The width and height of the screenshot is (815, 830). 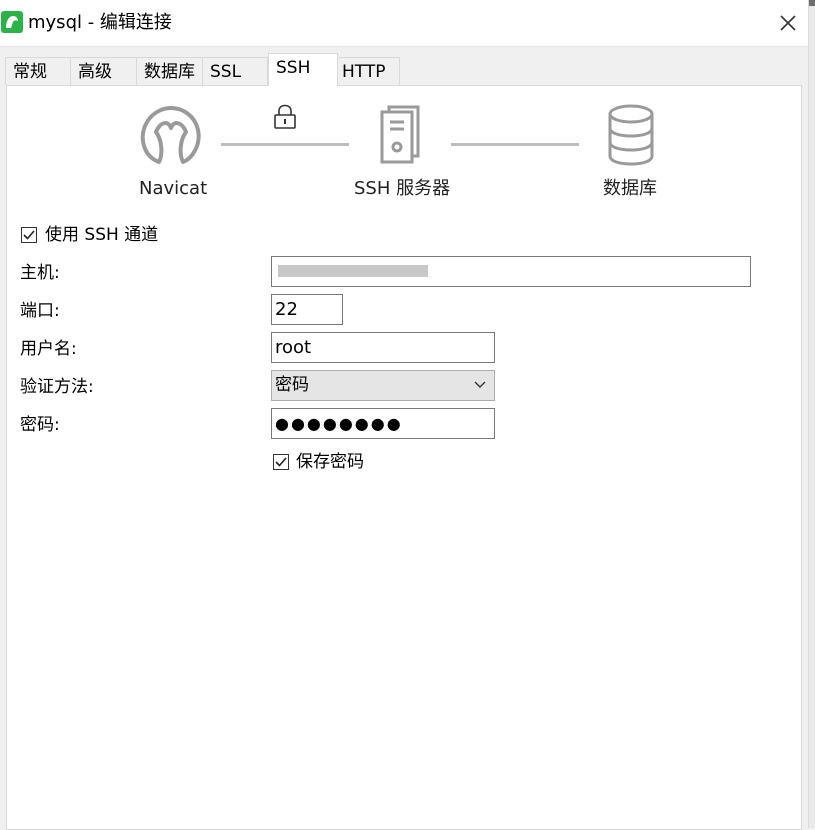 I want to click on save-password-checkbox, so click(x=281, y=462).